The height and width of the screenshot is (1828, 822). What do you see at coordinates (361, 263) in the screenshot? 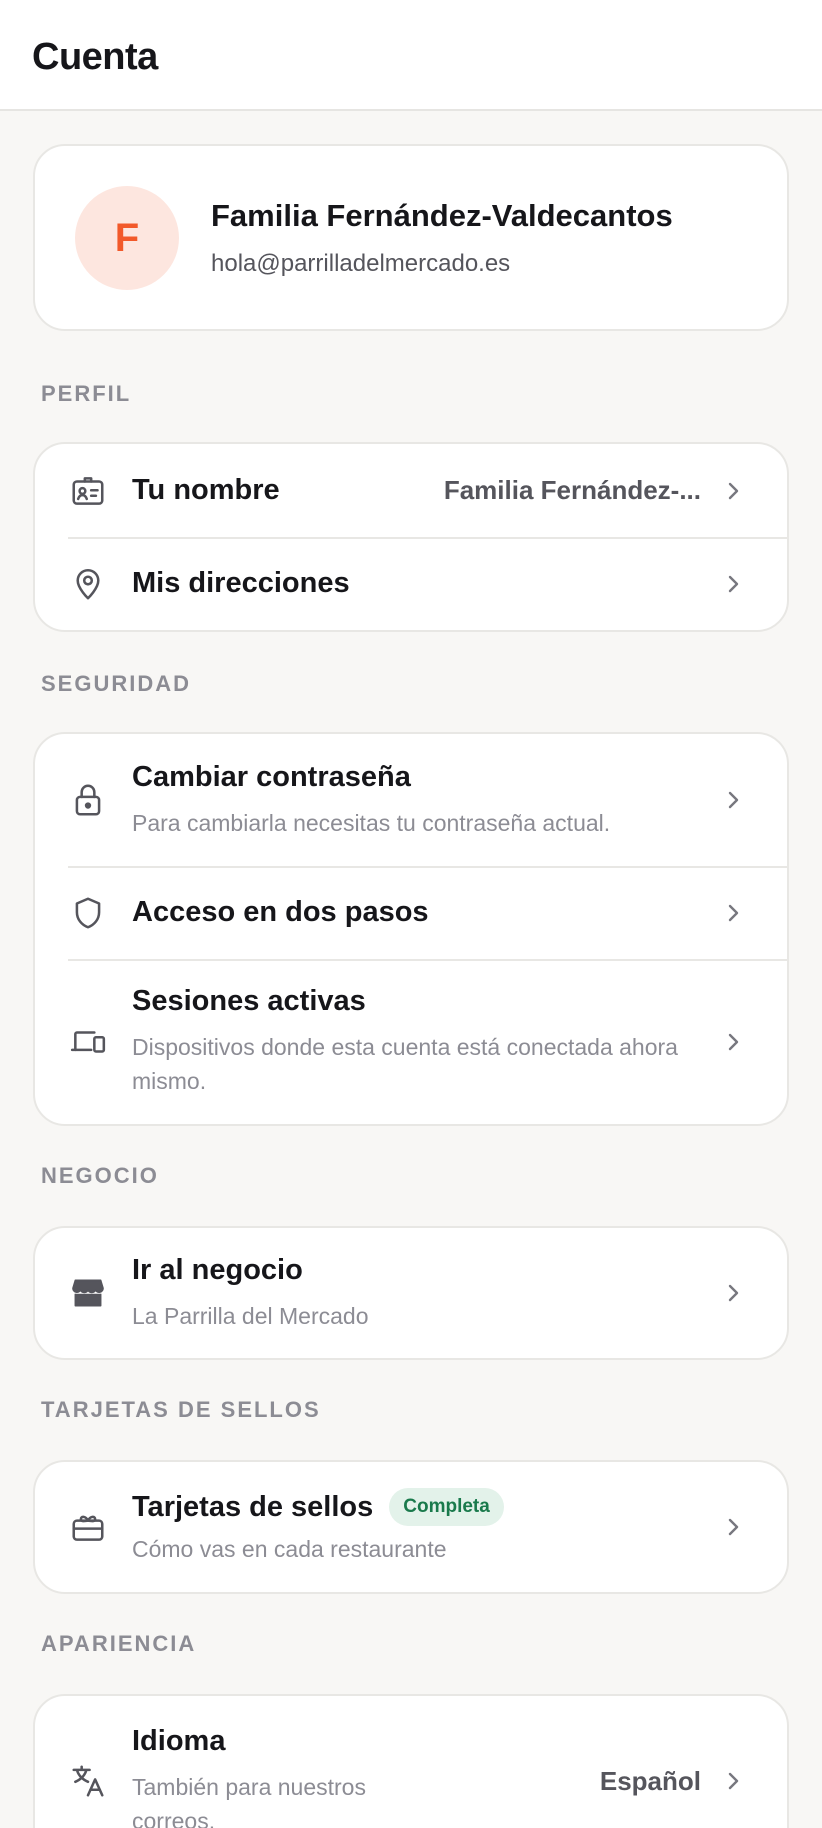
I see `profile-email: hola@parrilladelmercado.es` at bounding box center [361, 263].